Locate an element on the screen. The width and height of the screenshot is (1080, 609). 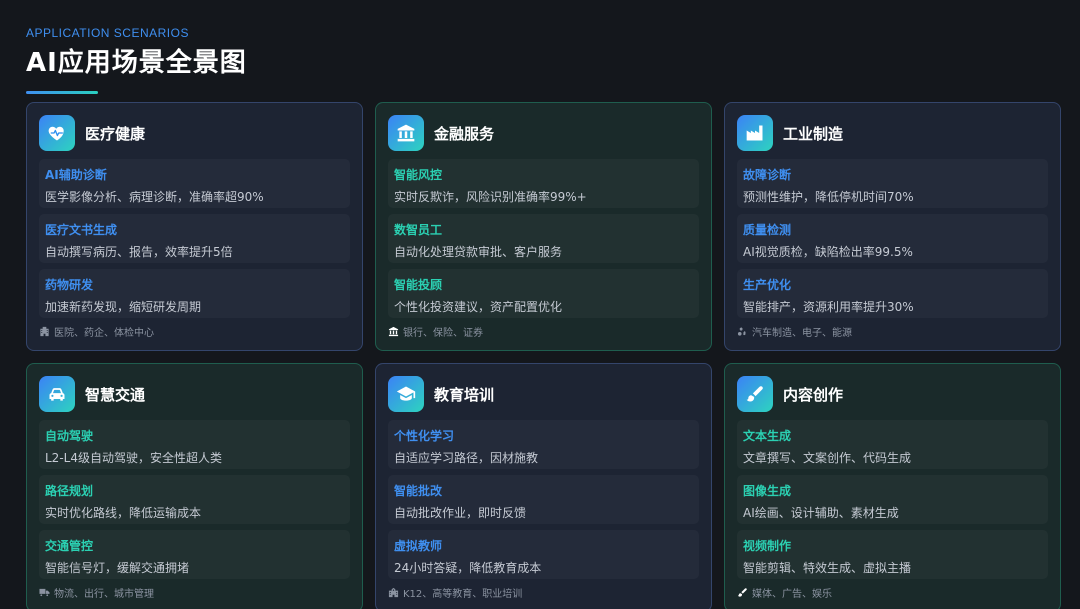
scenario-item-desc: 自动撰写病历、报告，效率提升5倍 is located at coordinates (139, 252).